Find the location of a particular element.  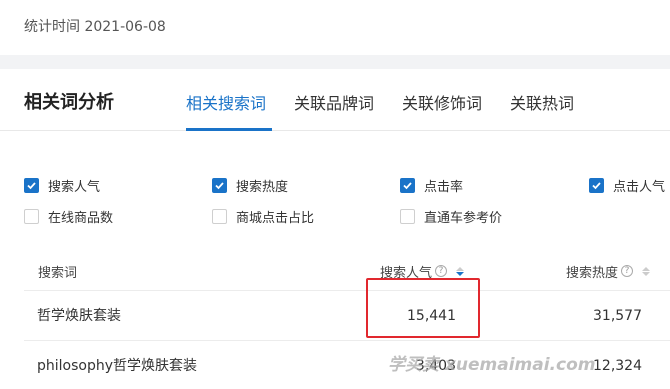

filter-label: 搜索热度 is located at coordinates (262, 187).